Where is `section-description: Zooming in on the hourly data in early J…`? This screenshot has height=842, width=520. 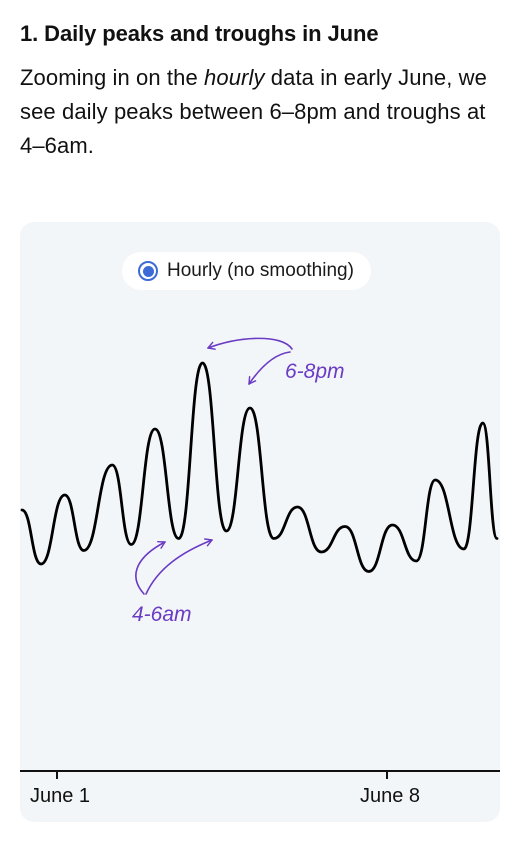 section-description: Zooming in on the hourly data in early J… is located at coordinates (262, 112).